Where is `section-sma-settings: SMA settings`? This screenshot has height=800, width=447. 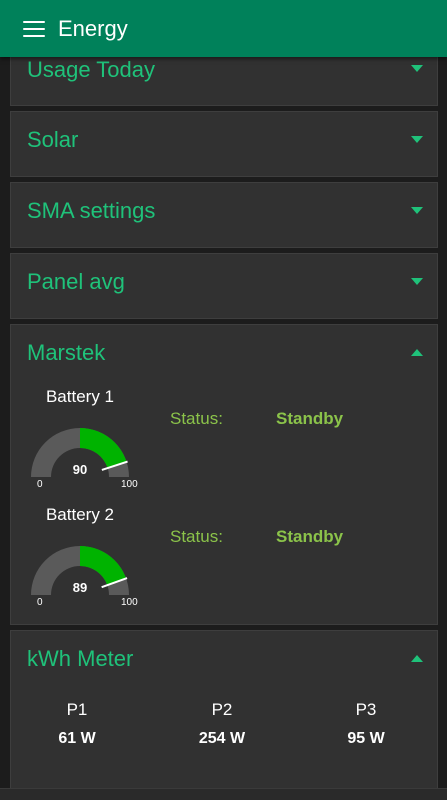
section-sma-settings: SMA settings is located at coordinates (224, 215).